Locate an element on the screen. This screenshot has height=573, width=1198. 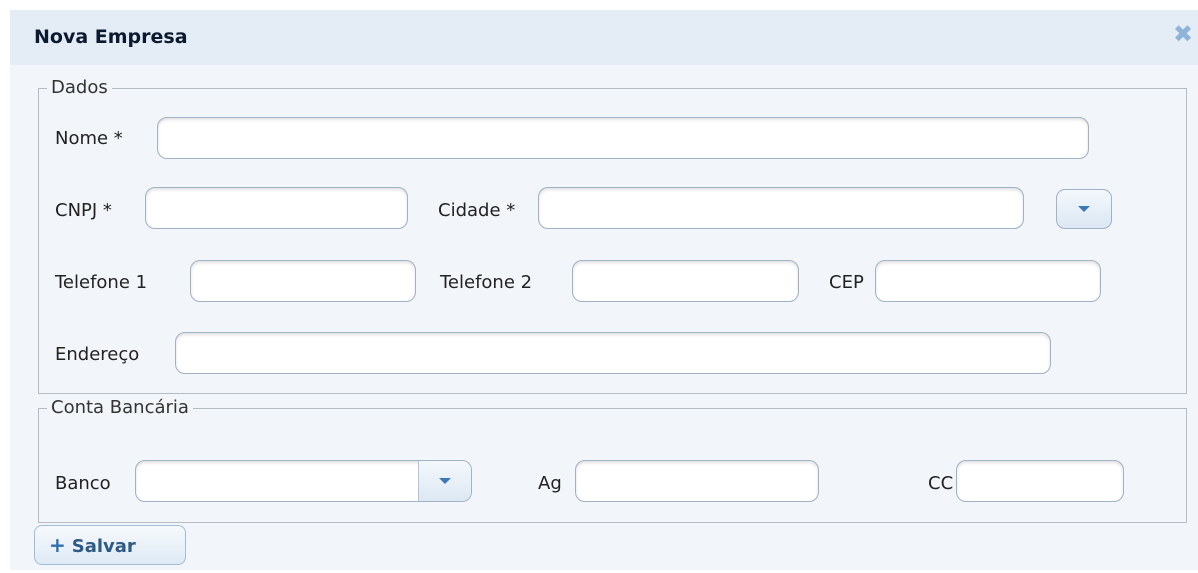
banco-input is located at coordinates (277, 481).